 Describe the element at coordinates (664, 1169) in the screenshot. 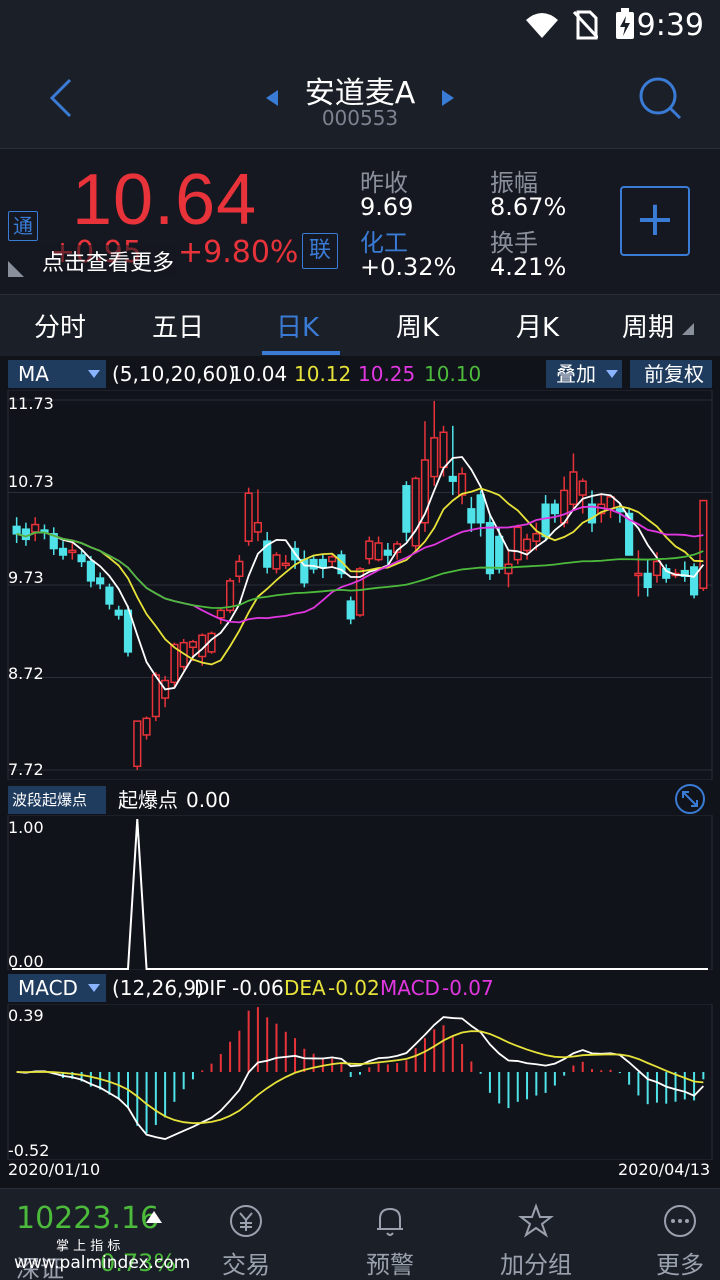

I see `end-date: 2020/04/13` at that location.